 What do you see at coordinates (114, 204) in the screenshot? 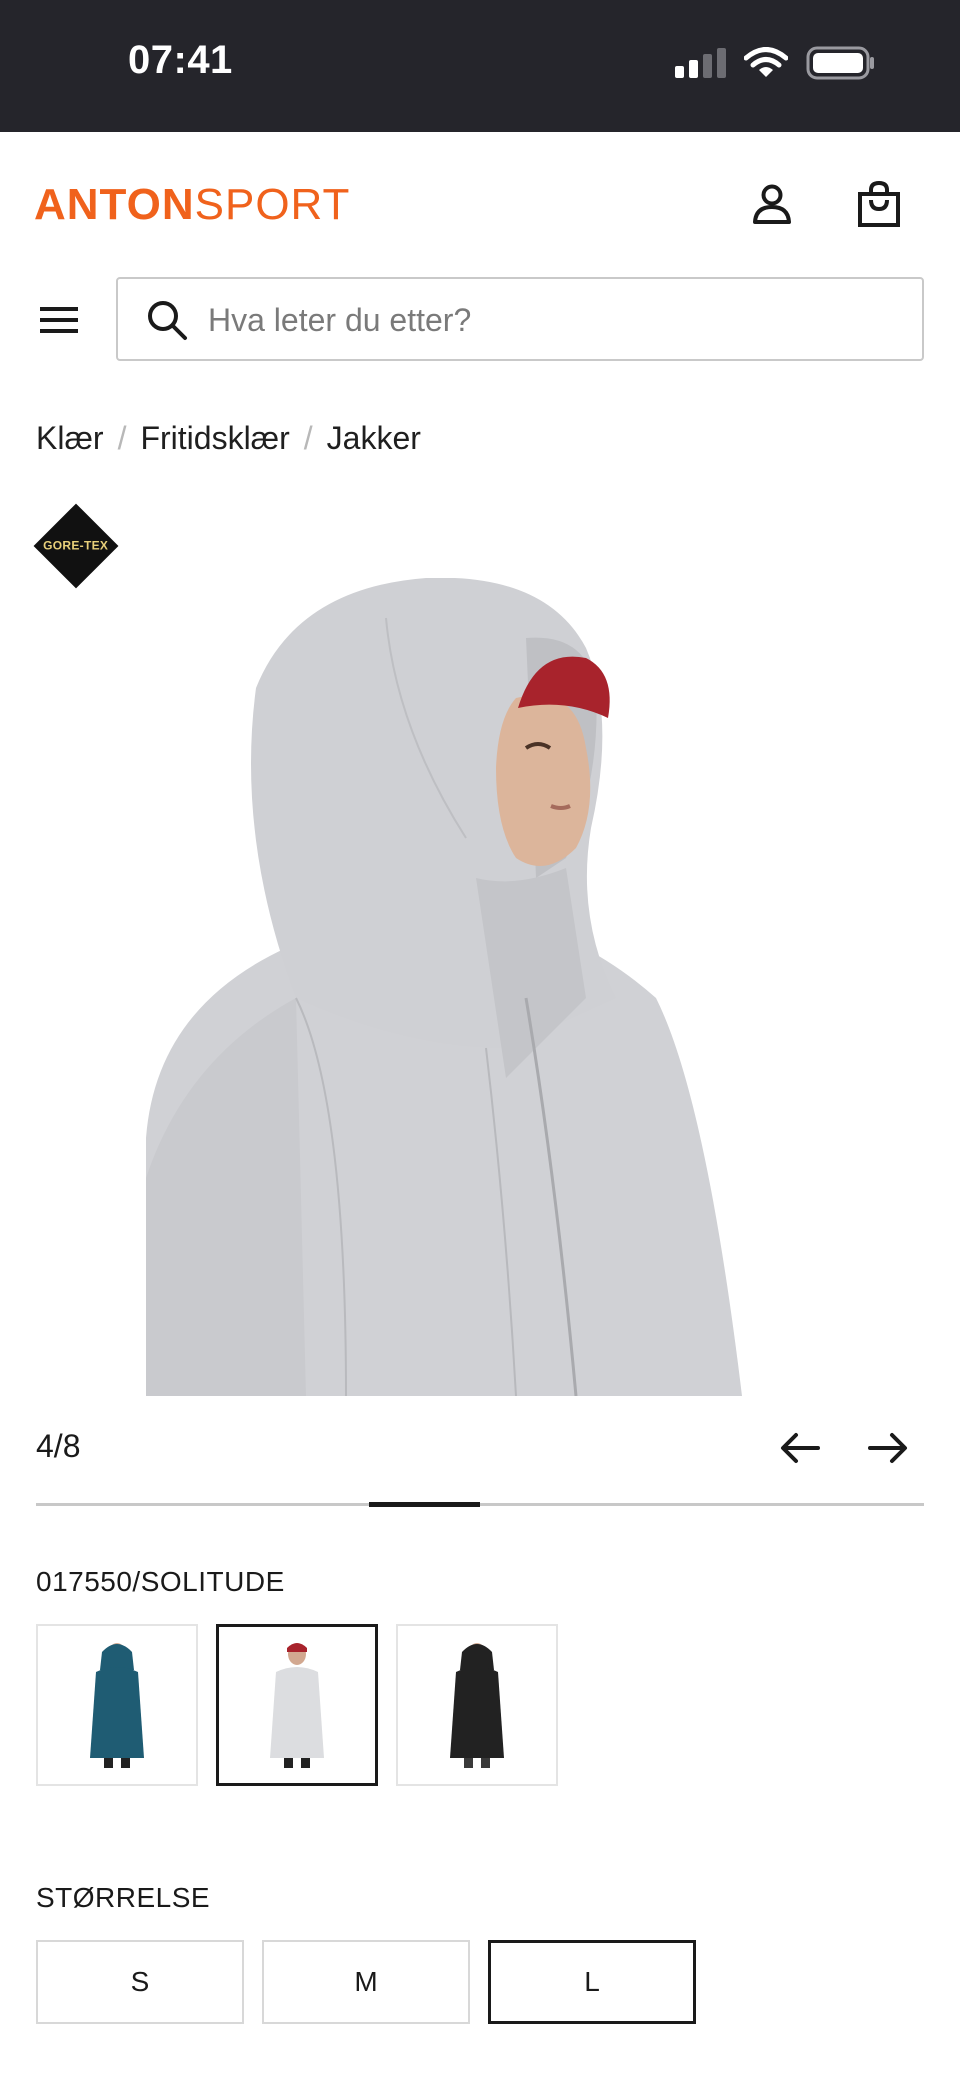
I see `logo-part-1: ANTON` at bounding box center [114, 204].